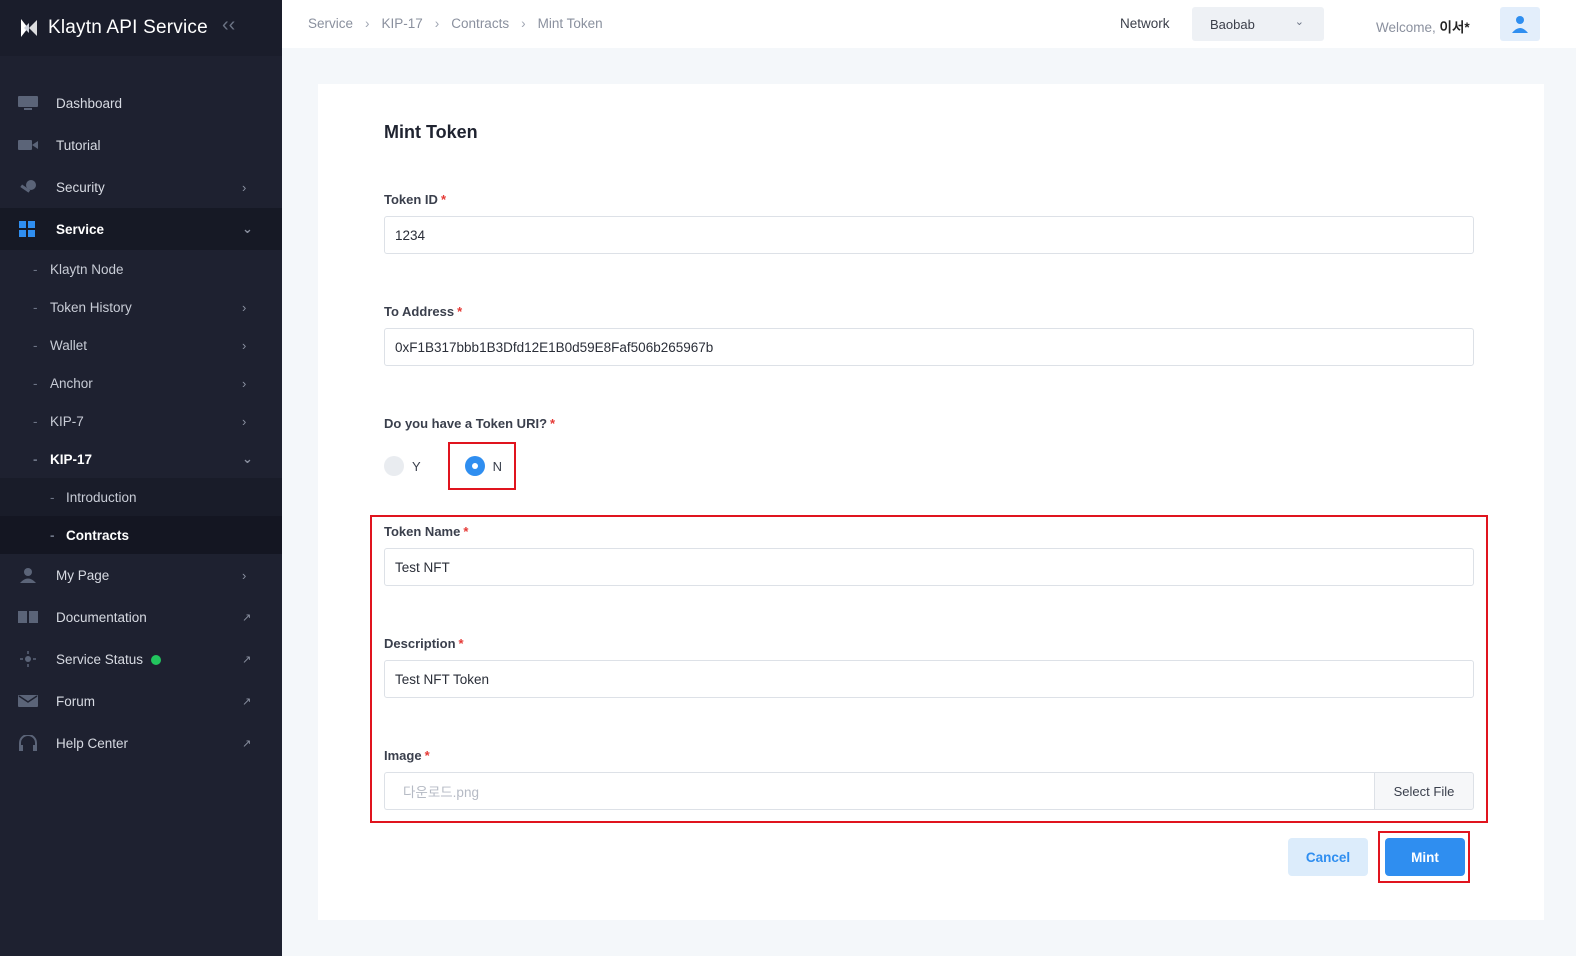  Describe the element at coordinates (78, 145) in the screenshot. I see `sidebar-item-label: Tutorial` at that location.